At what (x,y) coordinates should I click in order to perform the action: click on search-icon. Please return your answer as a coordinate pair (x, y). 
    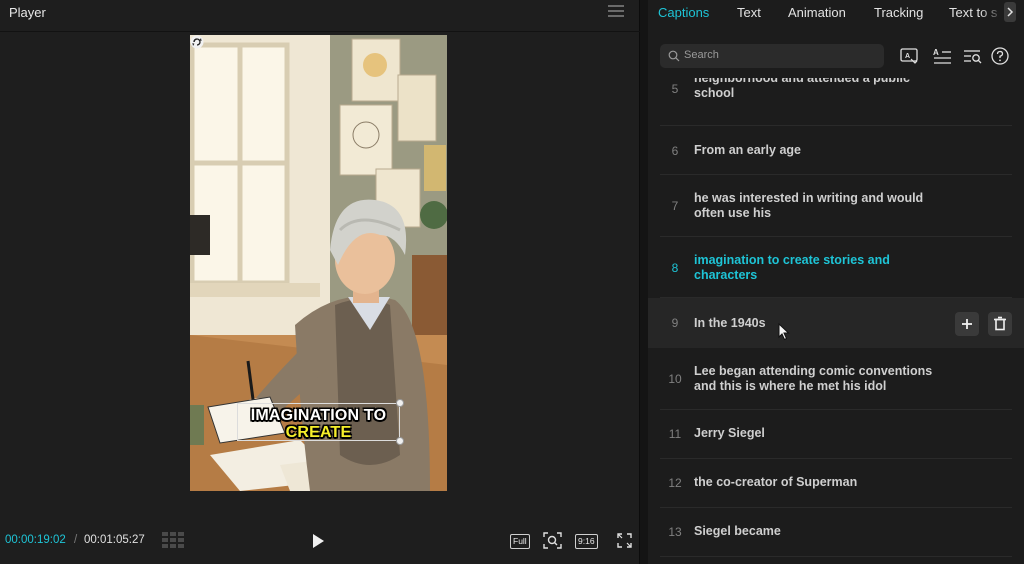
    Looking at the image, I should click on (674, 56).